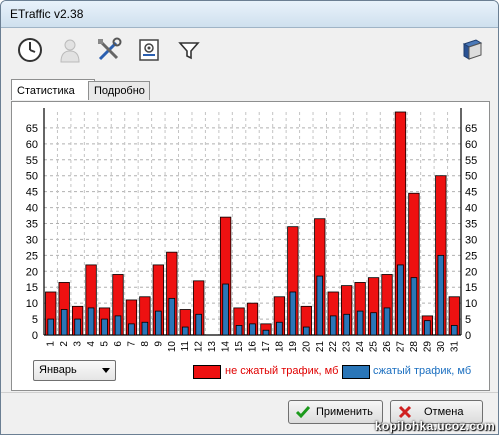 The image size is (499, 435). What do you see at coordinates (333, 347) in the screenshot?
I see `x-tick-label: 22` at bounding box center [333, 347].